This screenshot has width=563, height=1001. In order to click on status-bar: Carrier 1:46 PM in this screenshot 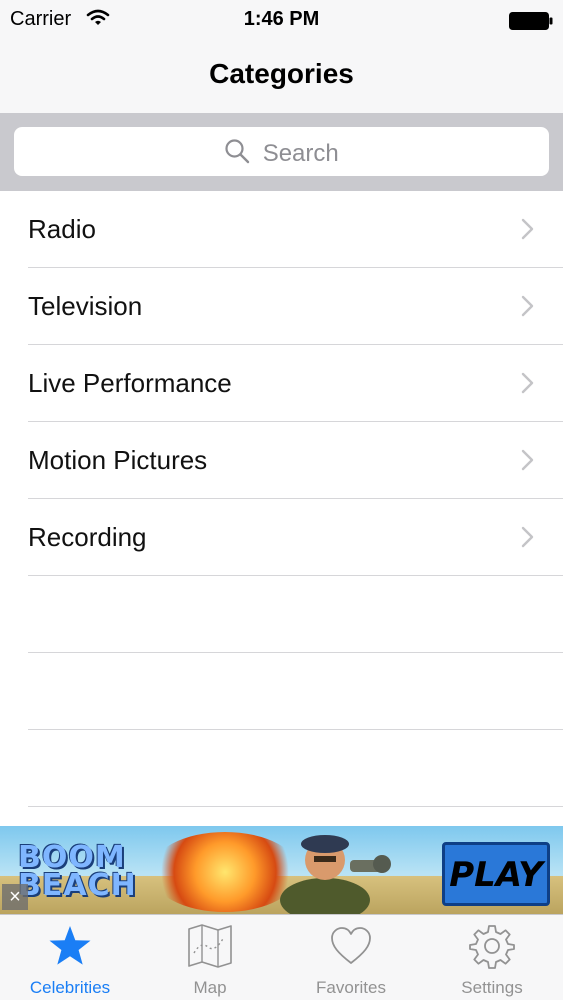, I will do `click(281, 20)`.